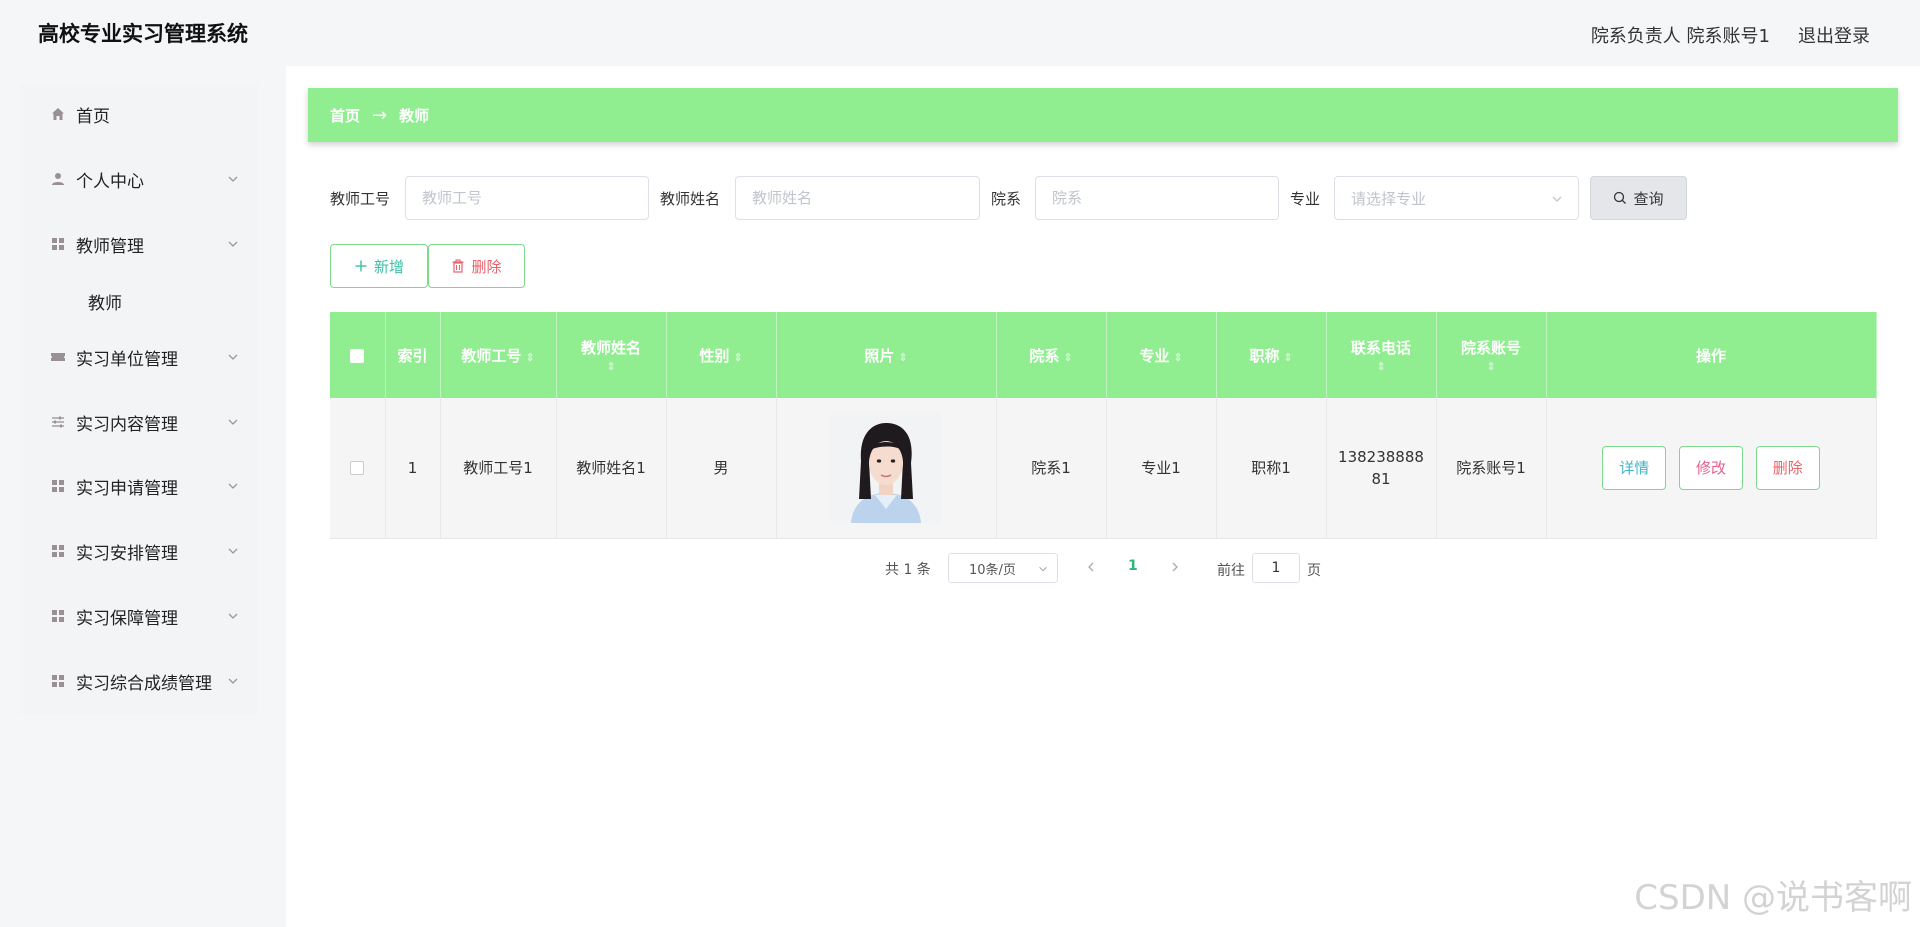 This screenshot has width=1920, height=927. What do you see at coordinates (139, 422) in the screenshot?
I see `sidebar-item-internship-content: 实习内容管理` at bounding box center [139, 422].